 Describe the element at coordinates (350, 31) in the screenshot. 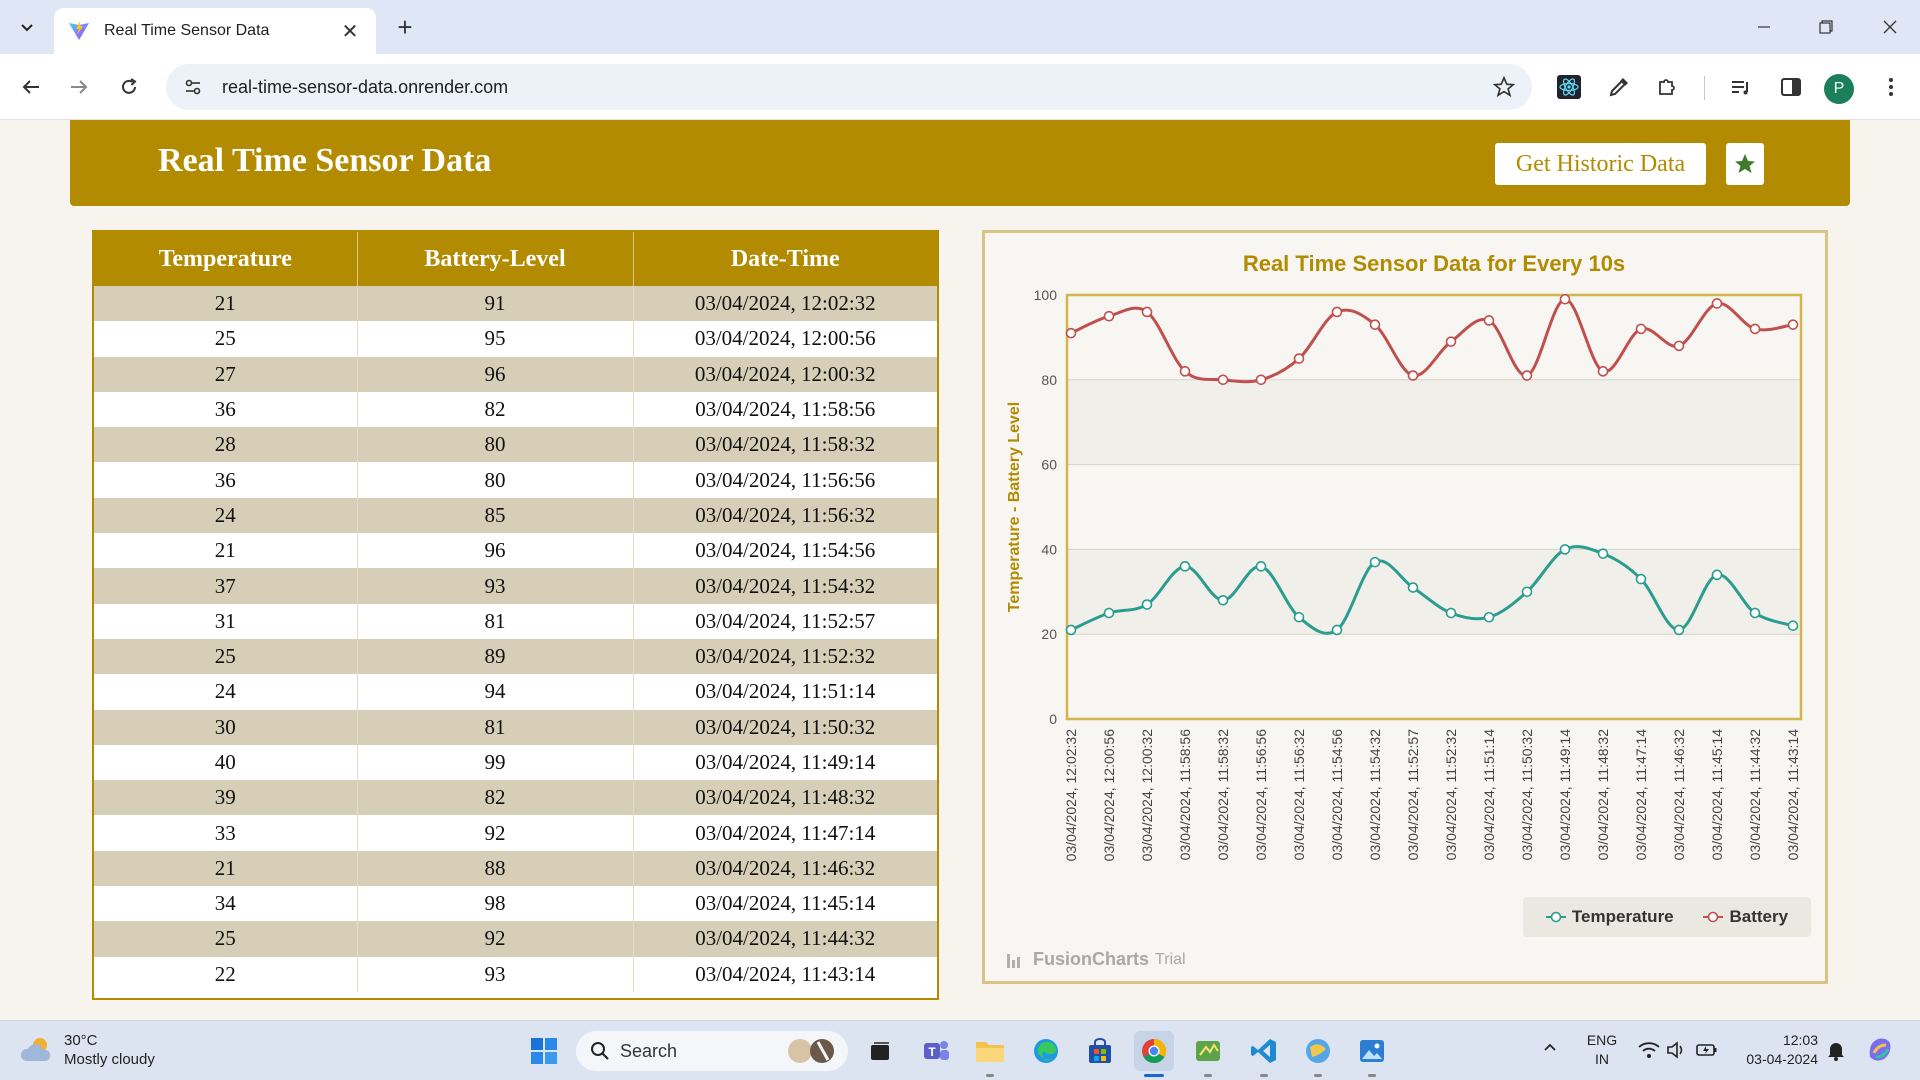

I see `tab-close-icon: ✕` at that location.